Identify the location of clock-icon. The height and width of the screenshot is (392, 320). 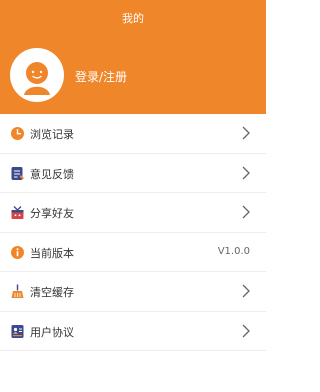
(17, 133).